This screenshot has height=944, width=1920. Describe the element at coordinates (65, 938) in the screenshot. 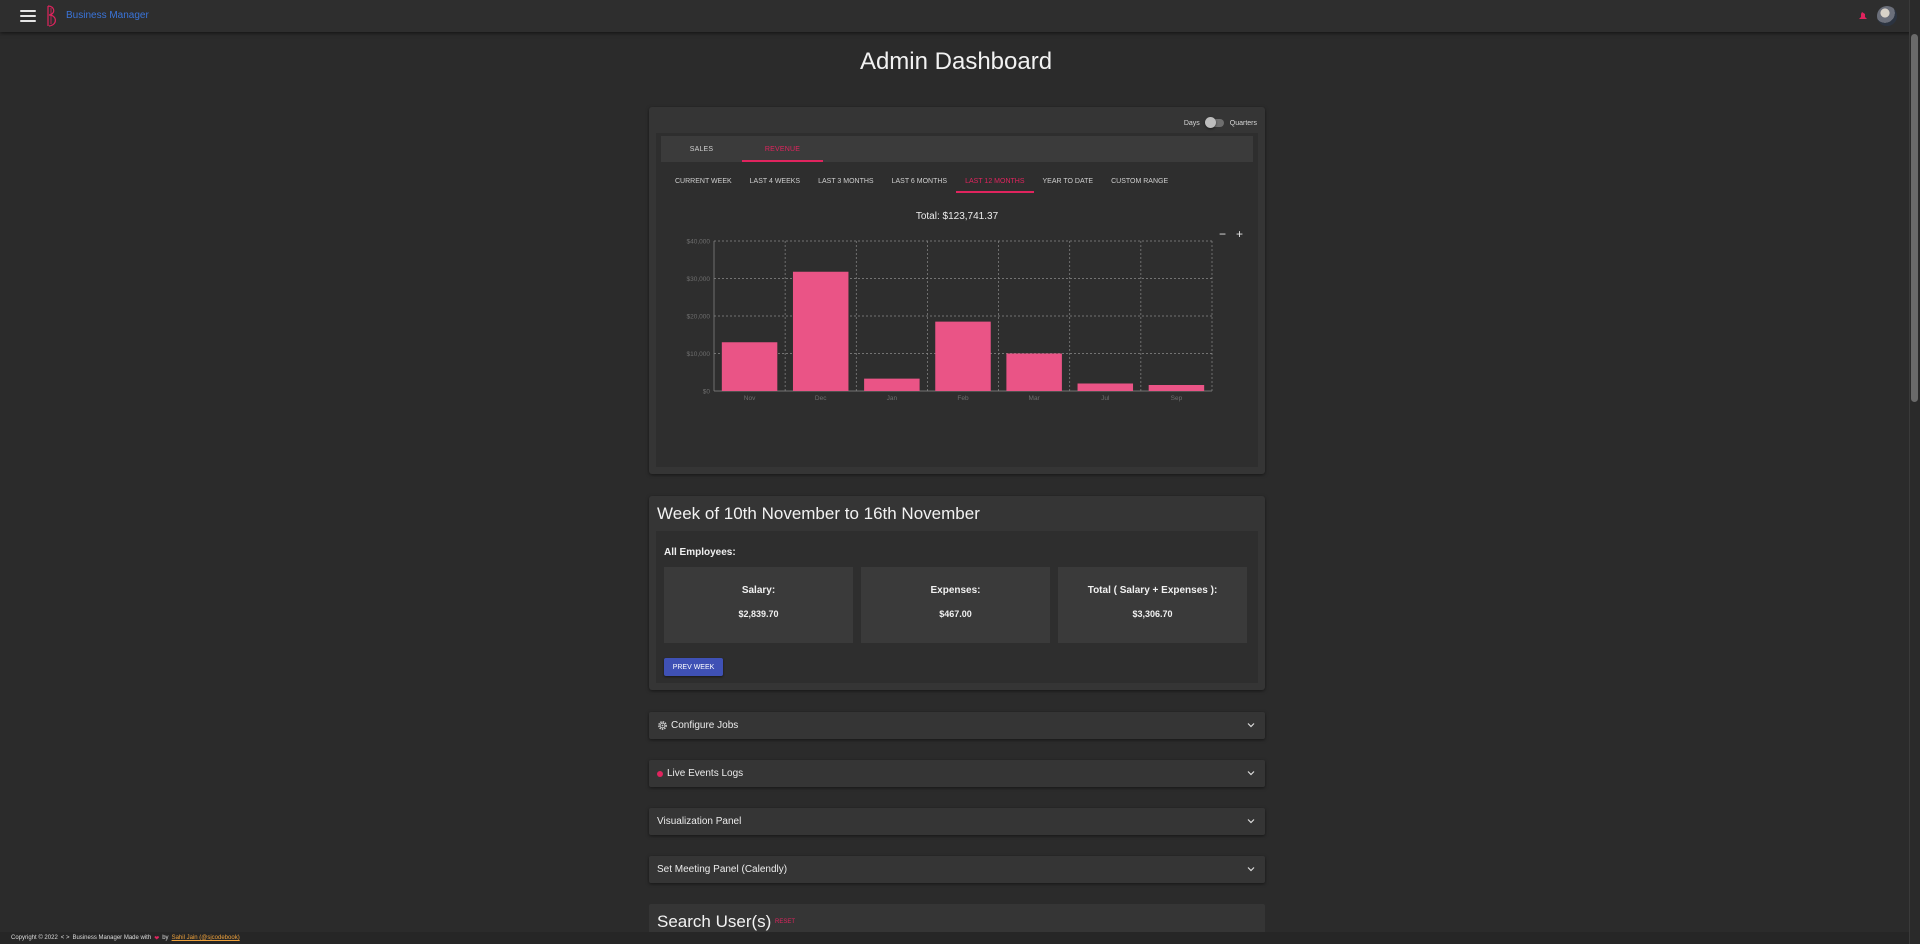

I see `code-icon: < >` at that location.